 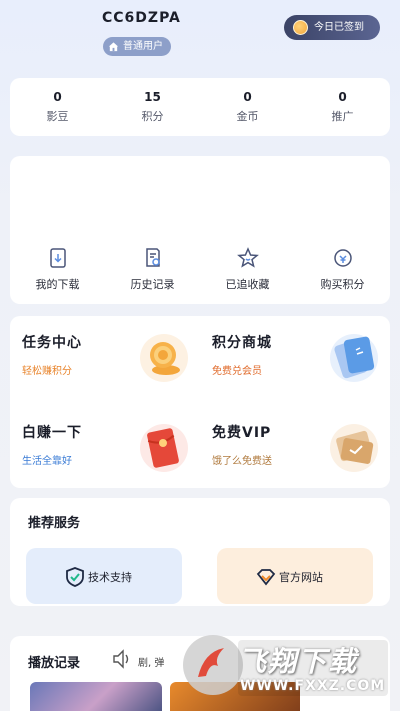 I want to click on speaker-icon, so click(x=121, y=659).